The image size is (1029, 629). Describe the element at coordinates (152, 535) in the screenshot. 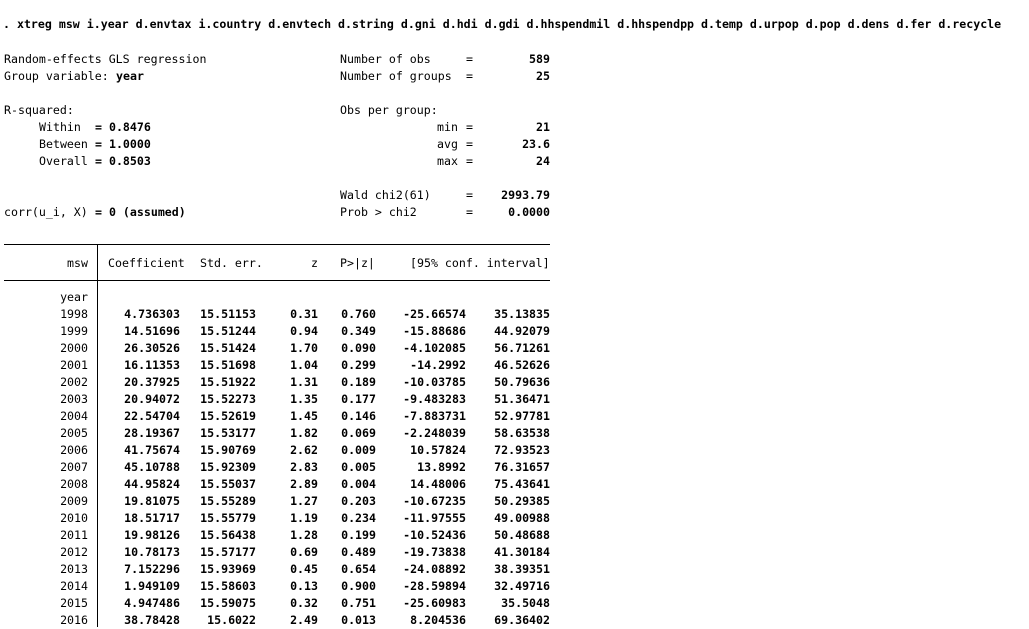

I see `row-coefficient: 19.98126` at that location.